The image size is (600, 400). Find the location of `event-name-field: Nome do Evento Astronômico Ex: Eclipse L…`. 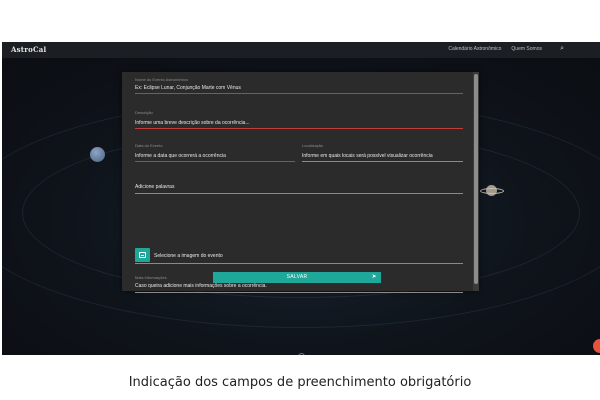

event-name-field: Nome do Evento Astronômico Ex: Eclipse L… is located at coordinates (299, 85).